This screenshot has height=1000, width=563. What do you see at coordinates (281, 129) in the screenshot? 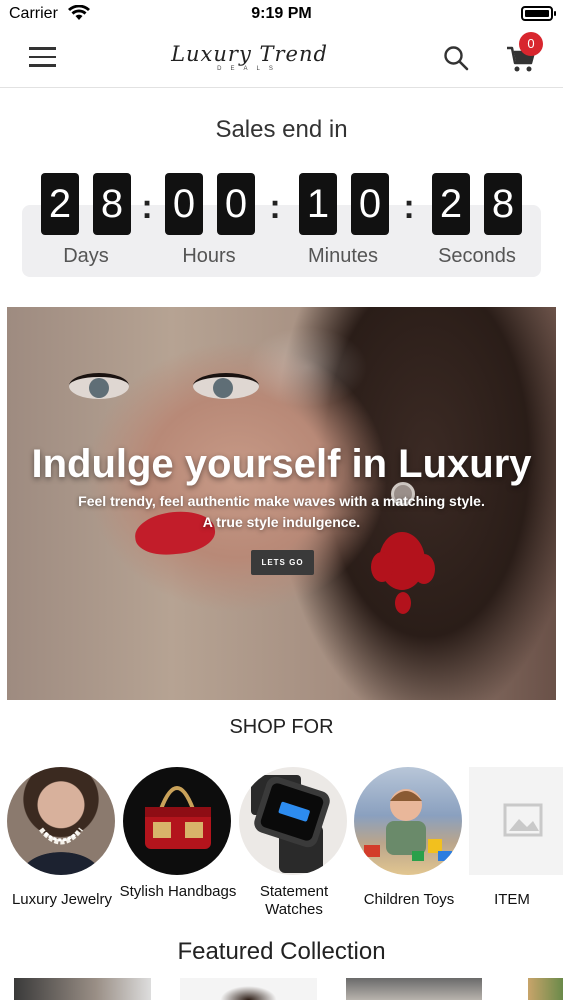
I see `countdown-title: Sales end in` at bounding box center [281, 129].